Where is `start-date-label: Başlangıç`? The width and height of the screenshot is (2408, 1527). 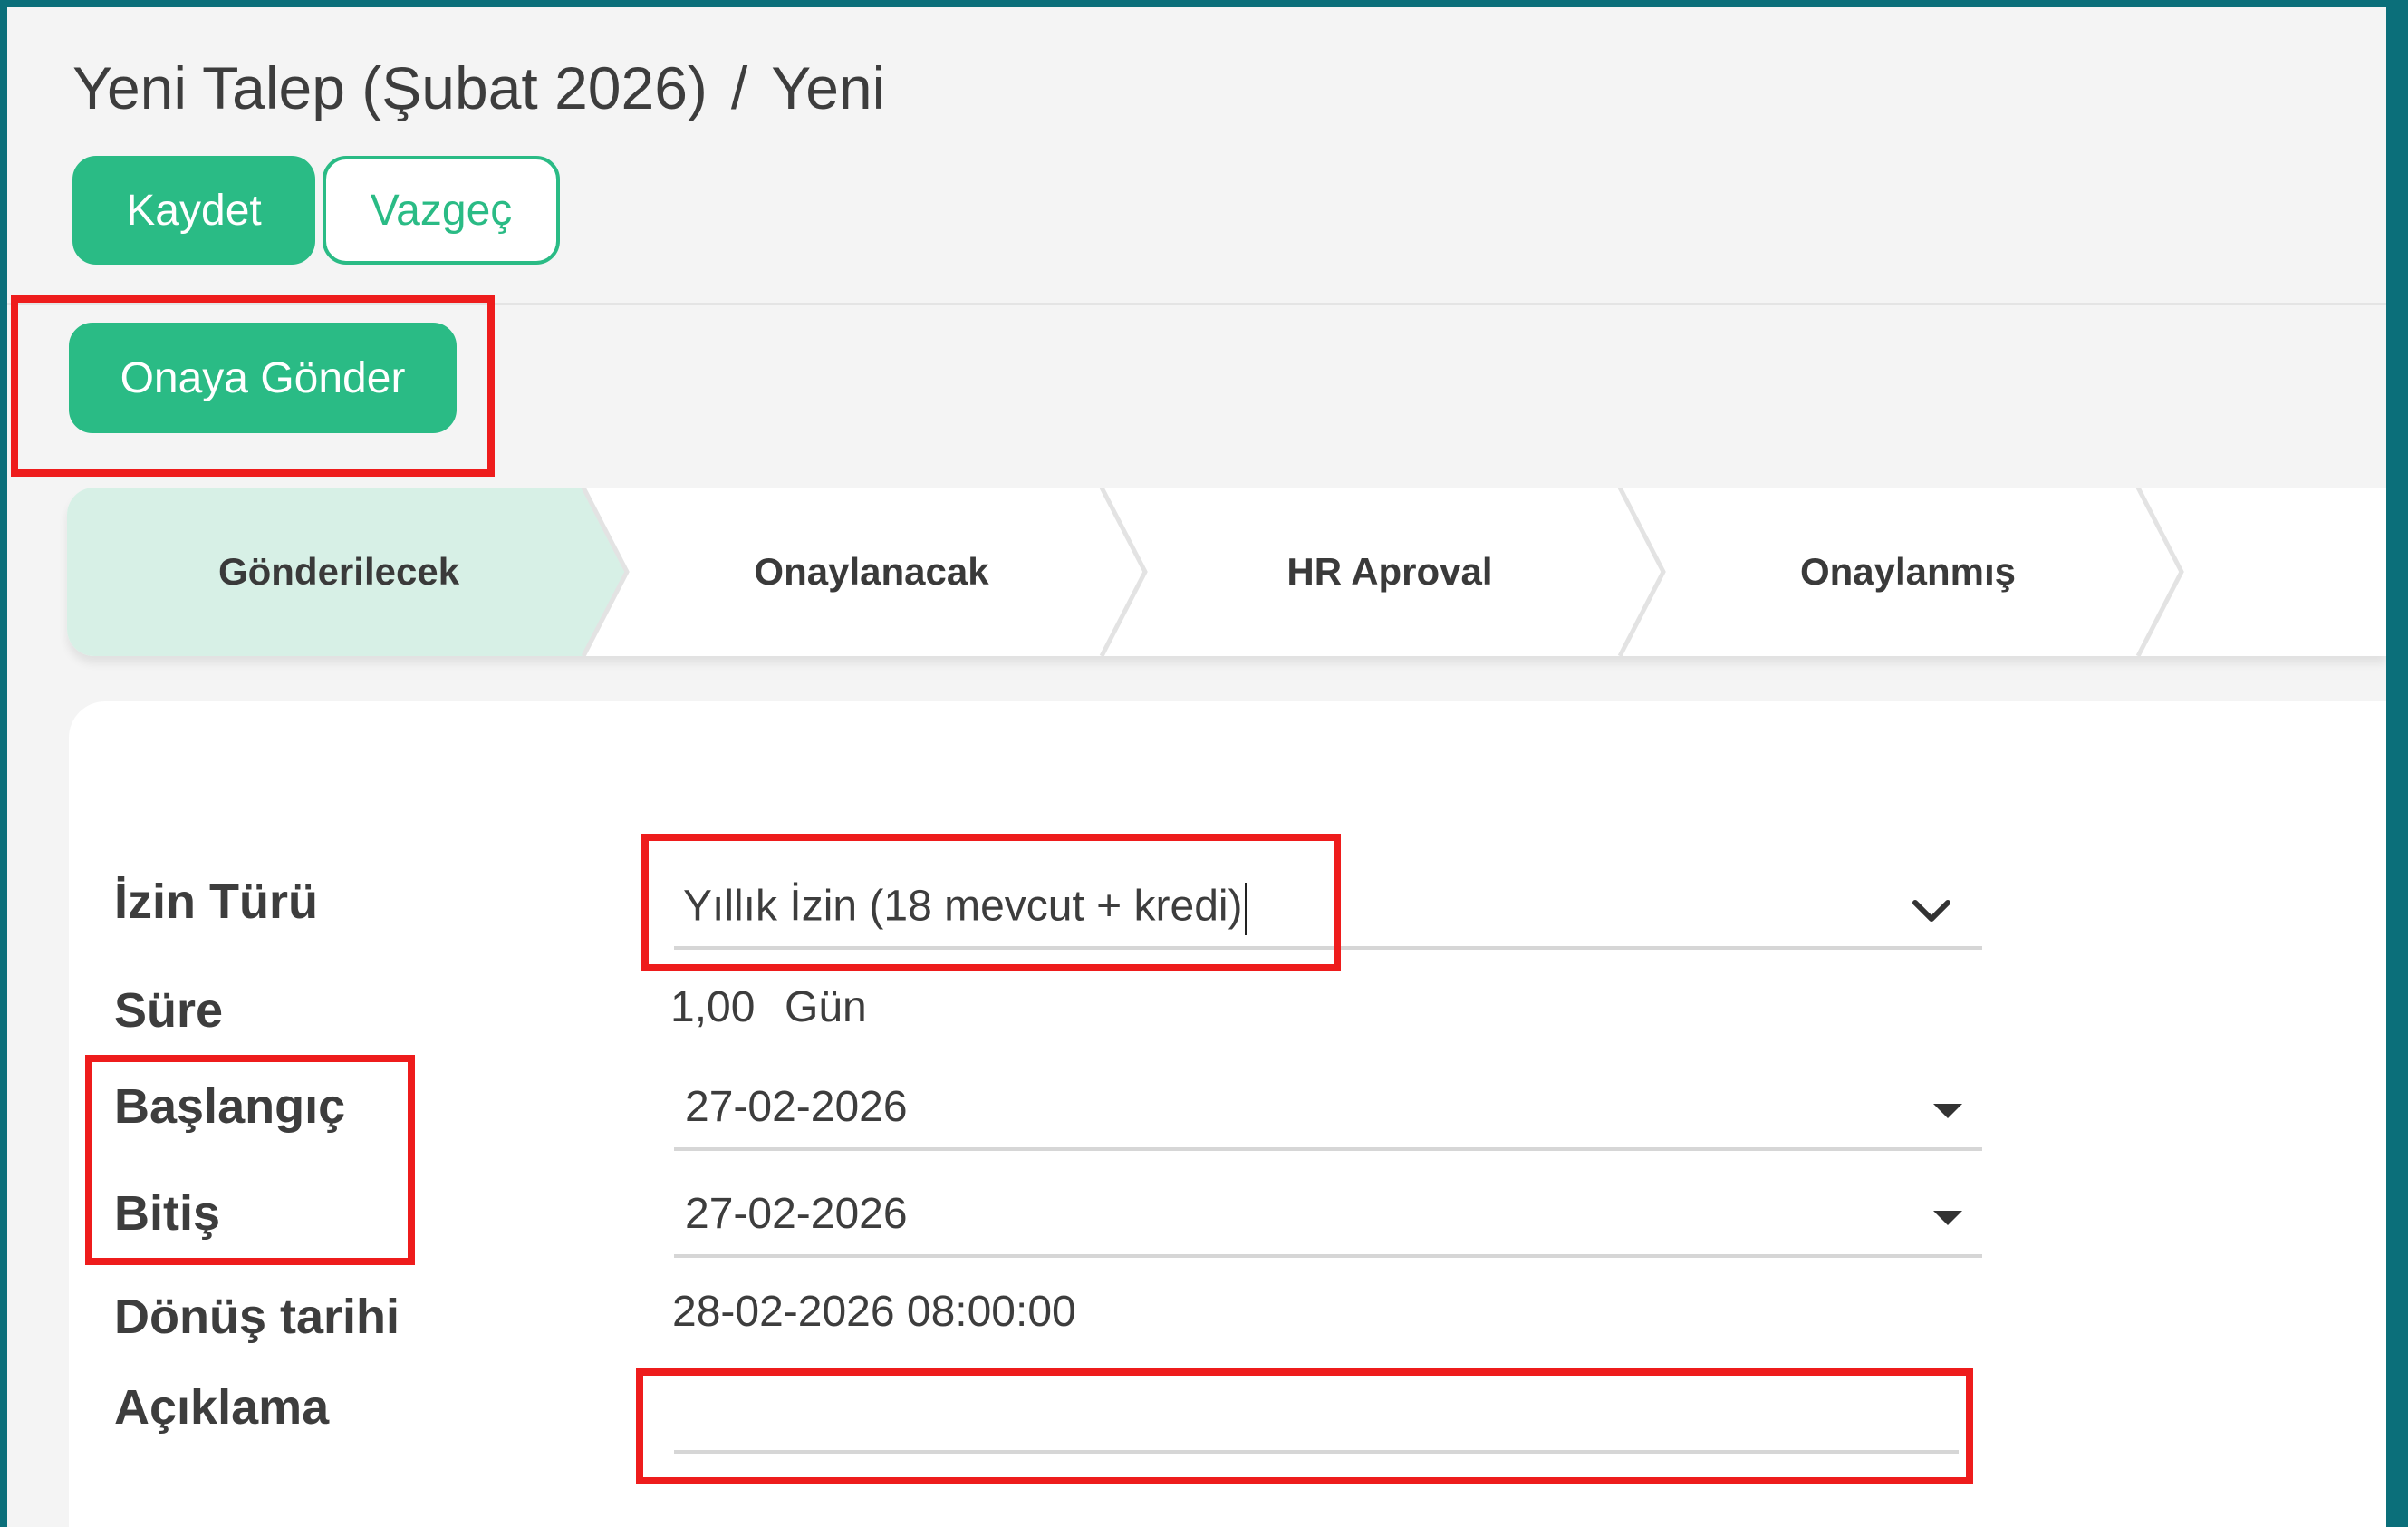
start-date-label: Başlangıç is located at coordinates (230, 1106).